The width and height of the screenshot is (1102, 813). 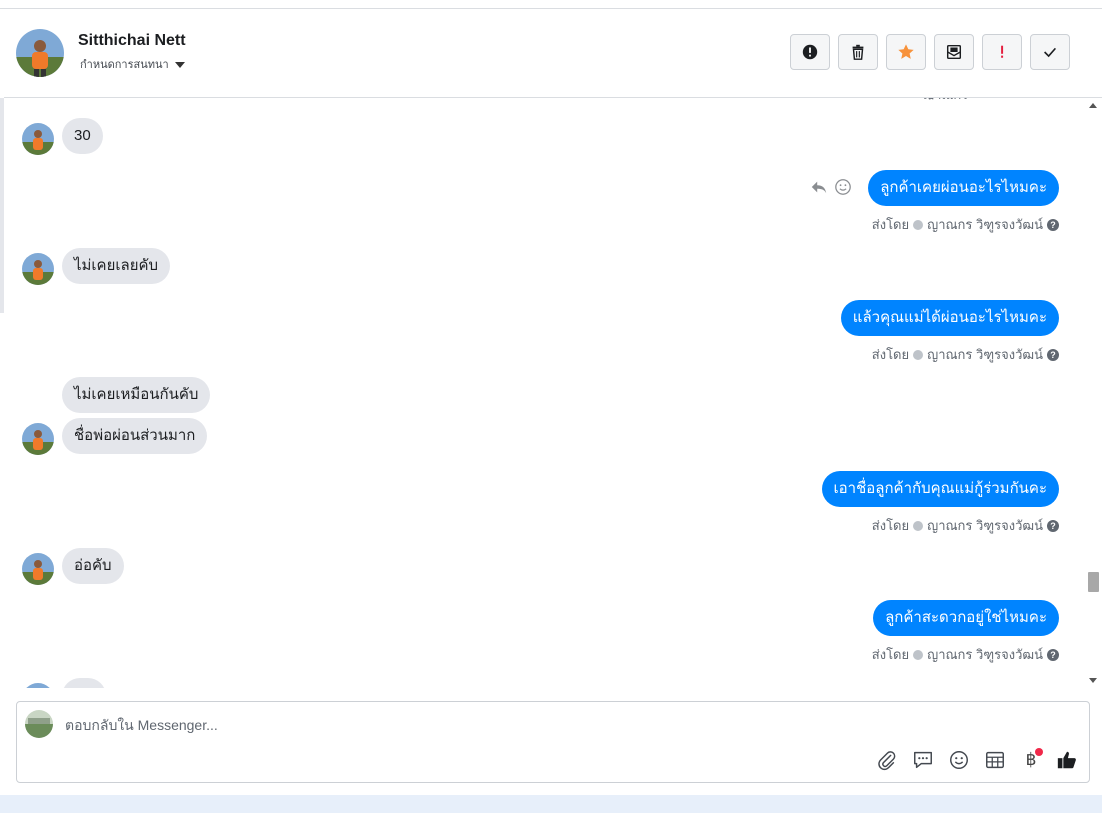 I want to click on exclamation-mark-icon, so click(x=1002, y=51).